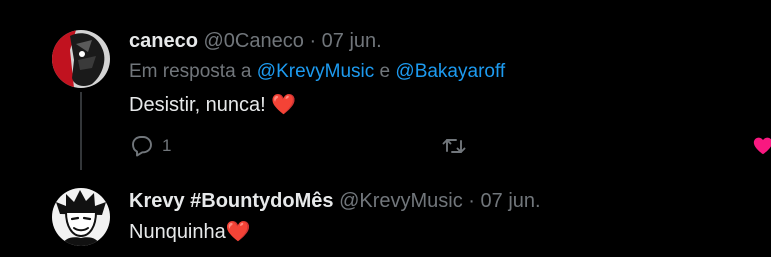 Image resolution: width=771 pixels, height=257 pixels. What do you see at coordinates (335, 201) in the screenshot?
I see `tweet-header: Krevy #BountydoMês @KrevyMusic · 07 jun.` at bounding box center [335, 201].